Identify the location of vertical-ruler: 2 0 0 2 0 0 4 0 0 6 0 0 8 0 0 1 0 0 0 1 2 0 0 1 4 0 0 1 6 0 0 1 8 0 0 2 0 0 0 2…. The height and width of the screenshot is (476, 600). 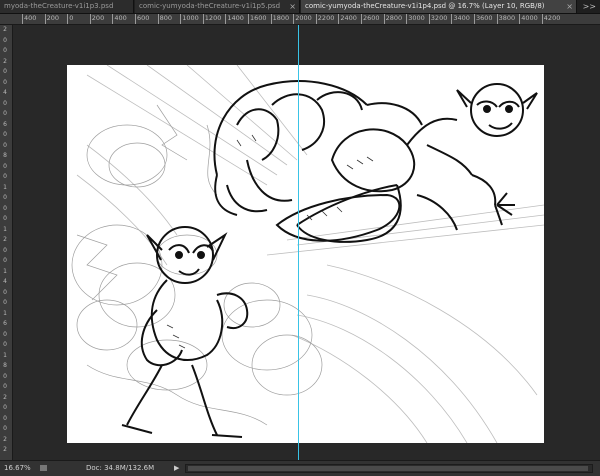
(6, 242).